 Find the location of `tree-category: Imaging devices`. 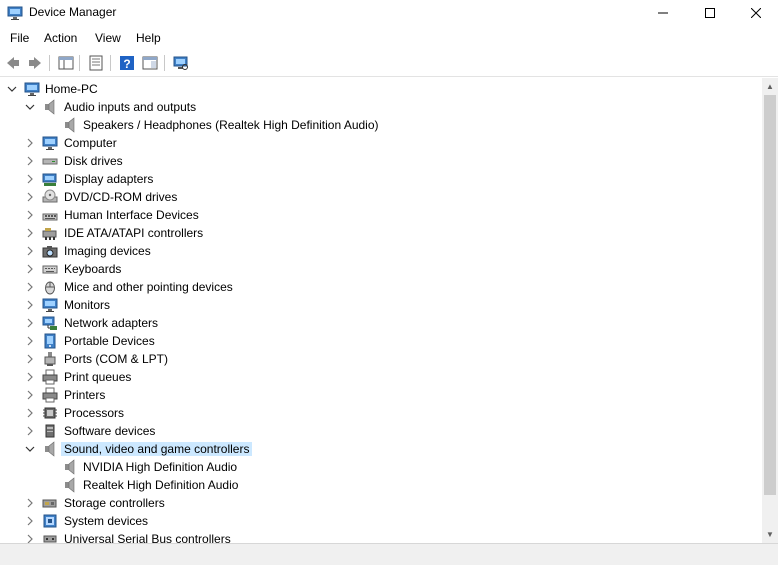

tree-category: Imaging devices is located at coordinates (380, 251).